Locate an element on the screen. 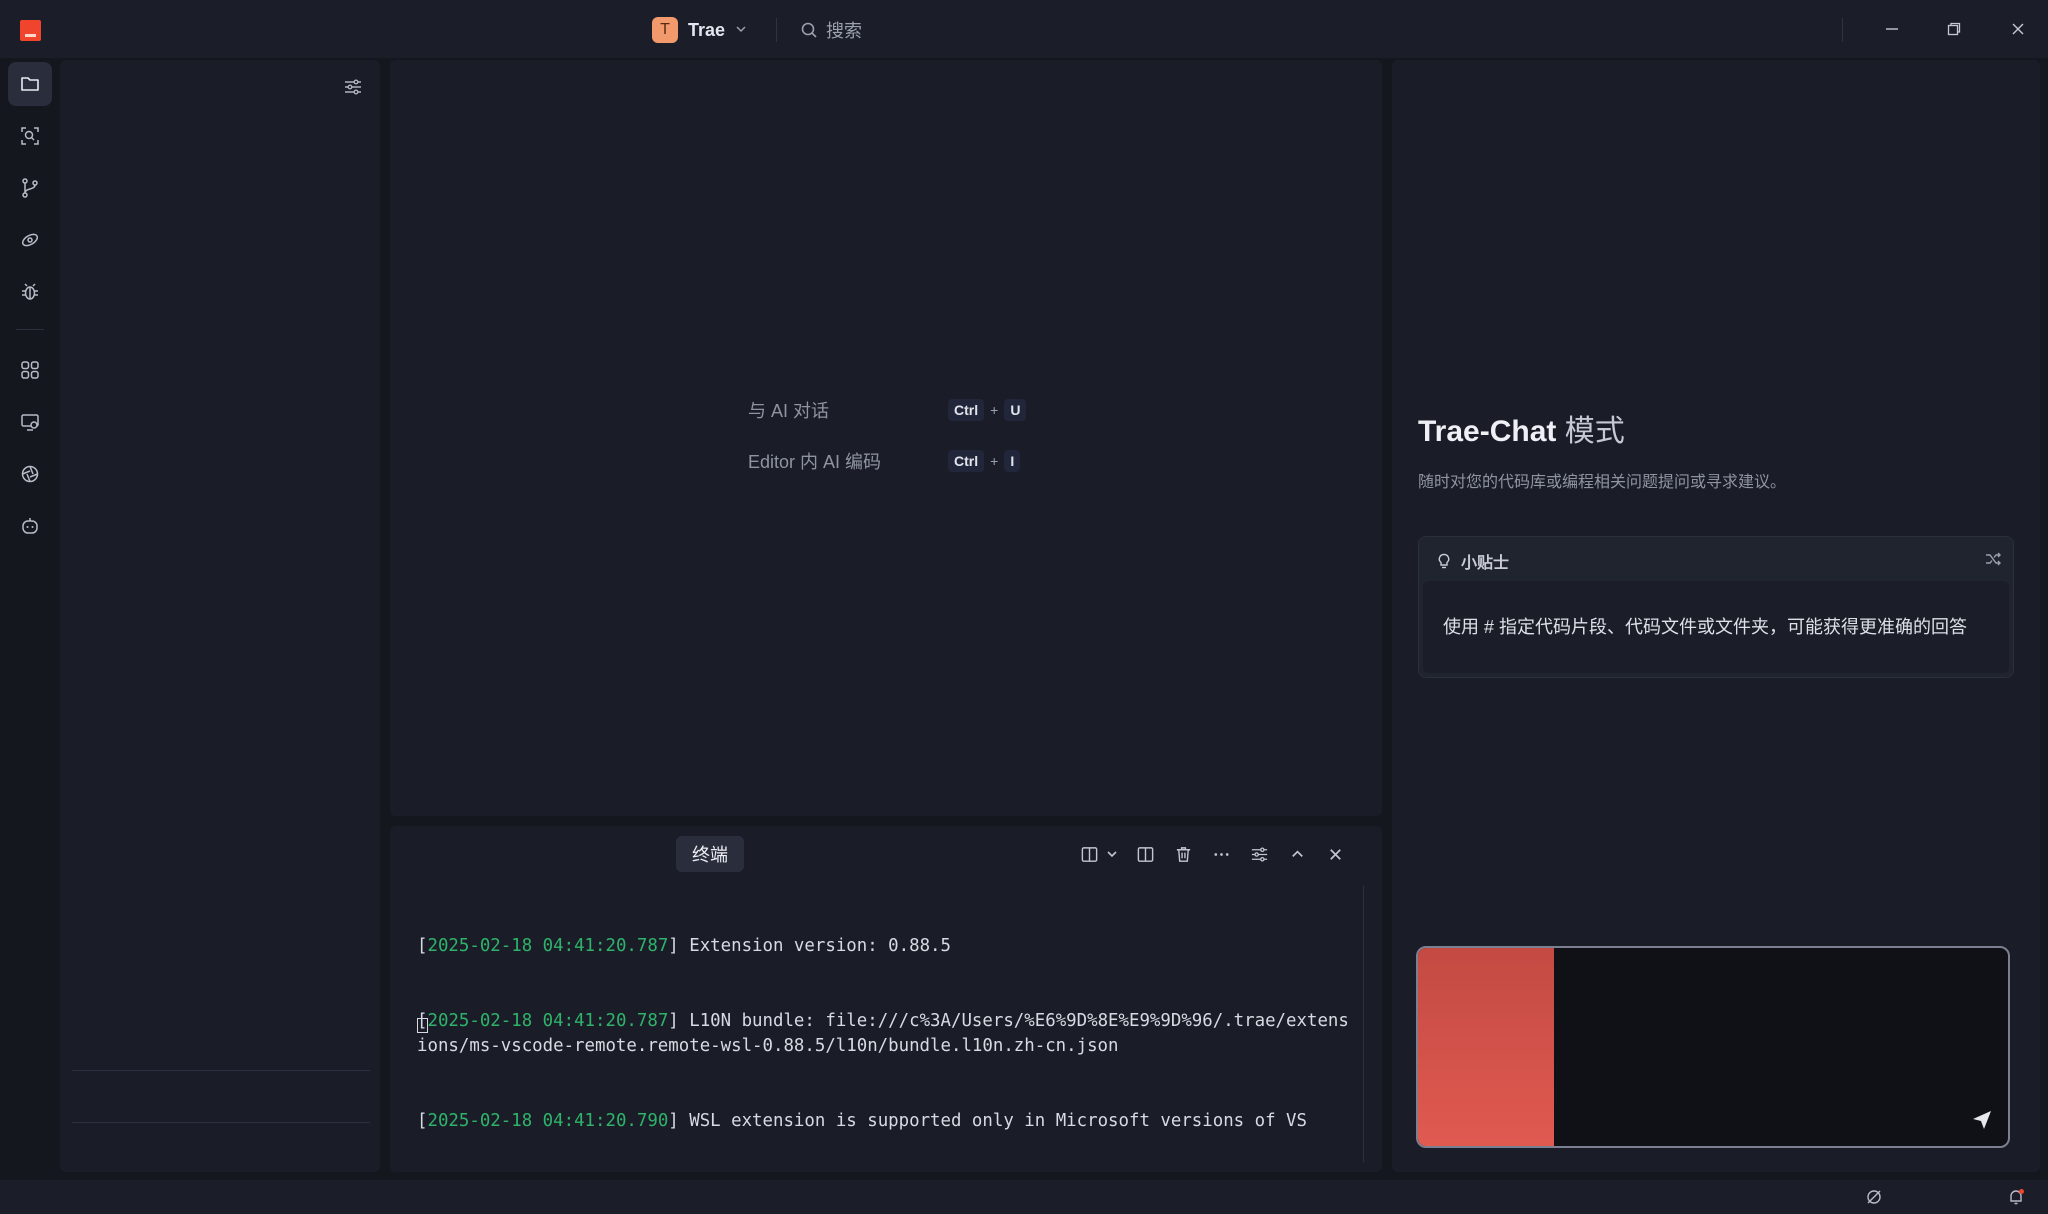 The height and width of the screenshot is (1214, 2048). notifications-button is located at coordinates (2016, 1197).